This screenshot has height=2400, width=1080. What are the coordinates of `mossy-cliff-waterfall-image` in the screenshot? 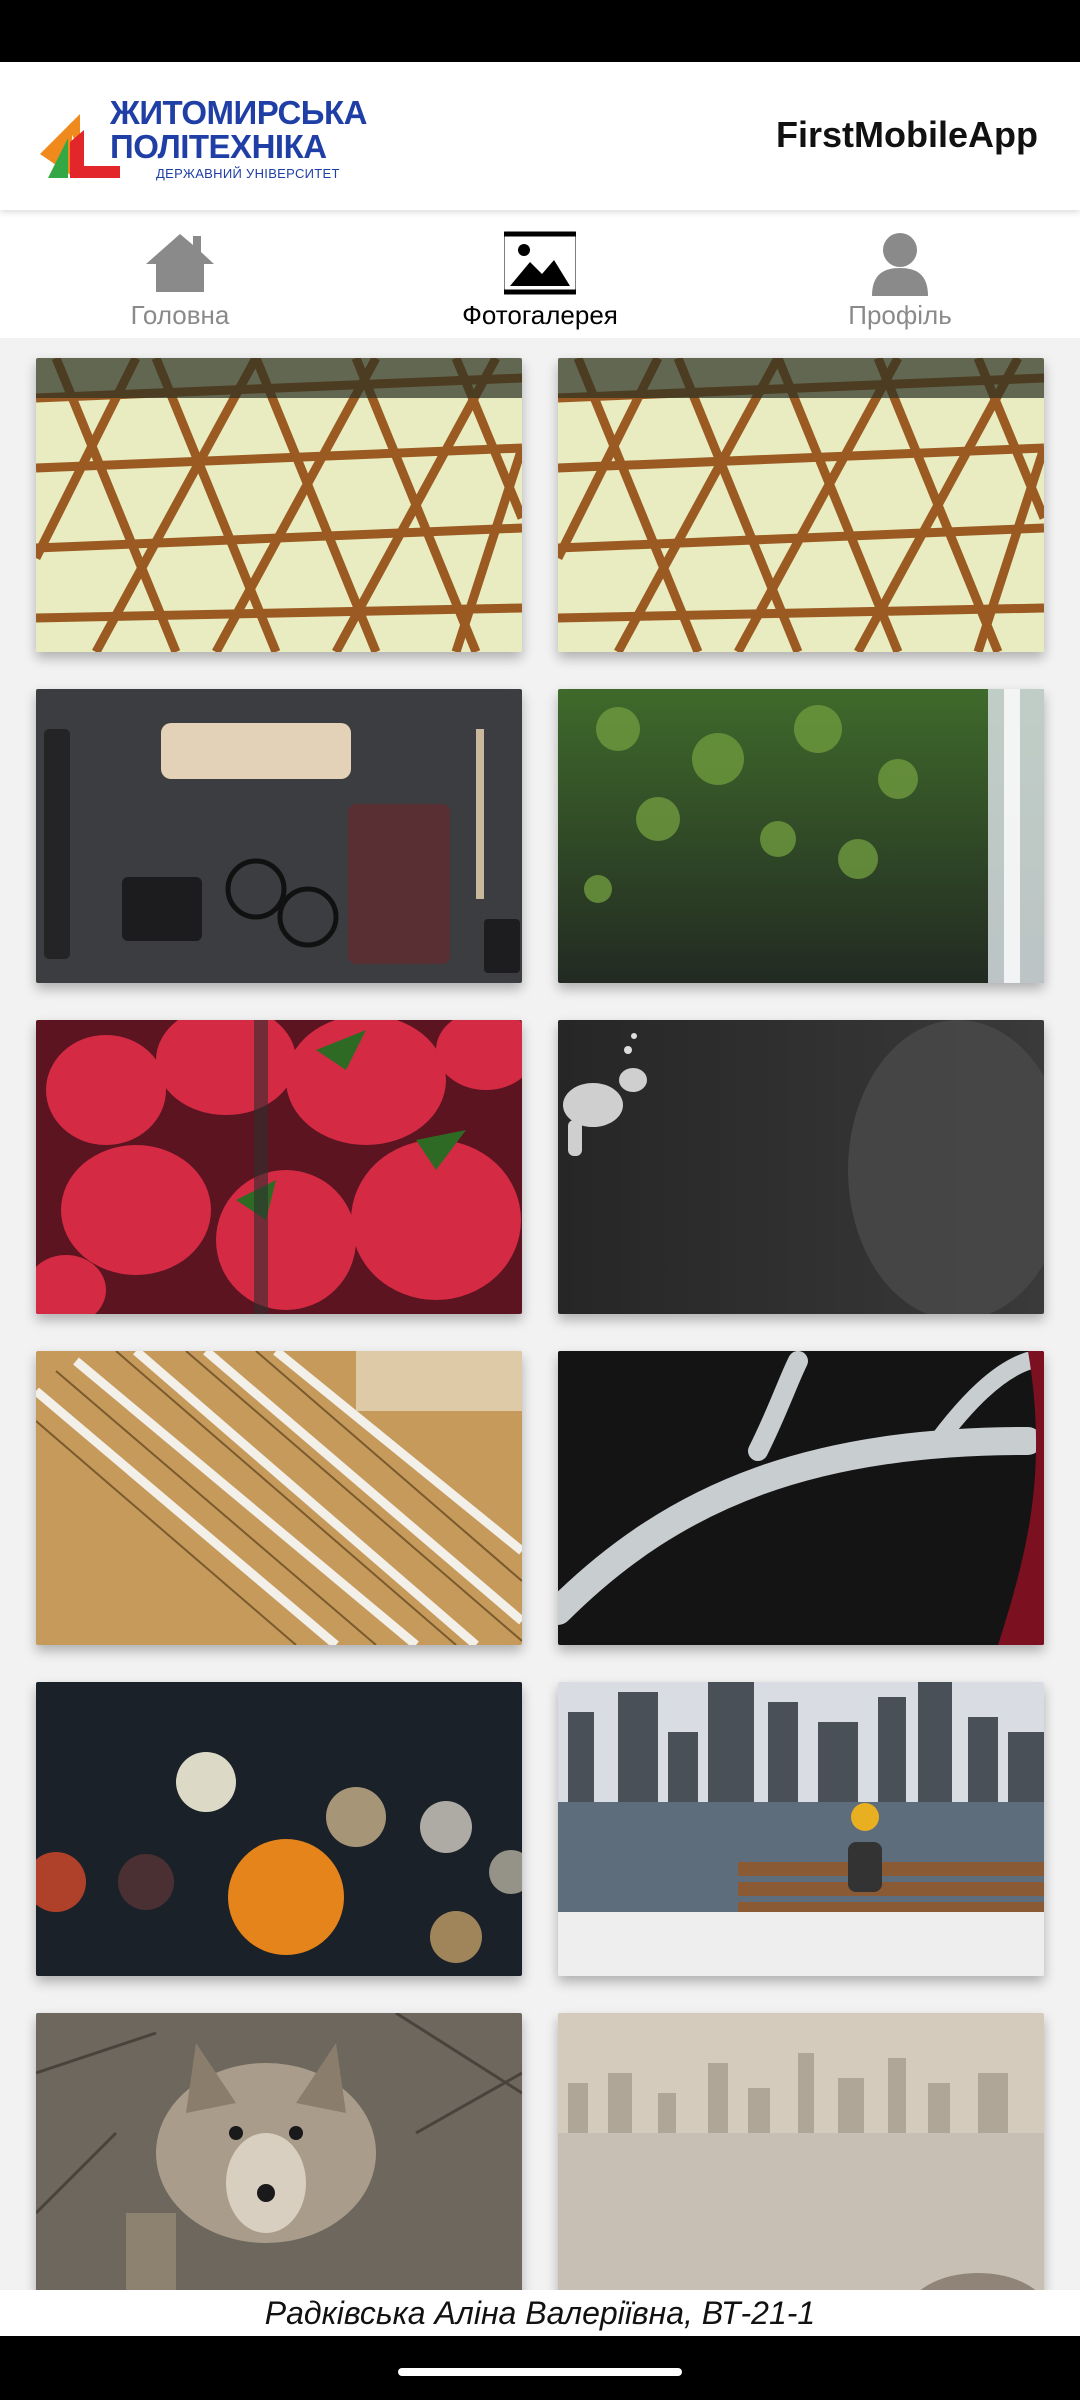 It's located at (801, 836).